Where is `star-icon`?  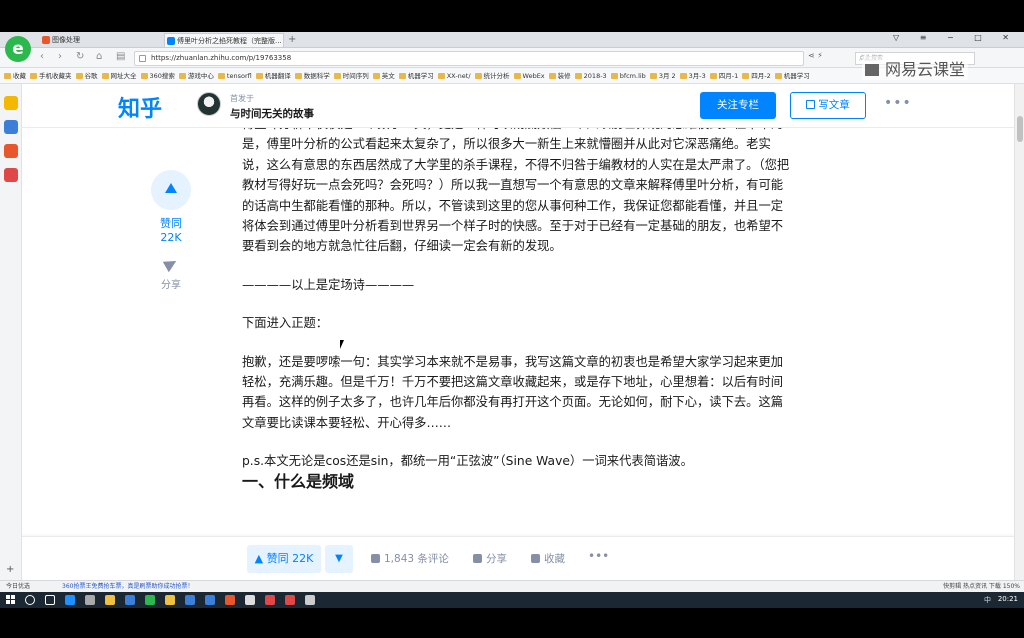
star-icon is located at coordinates (535, 558).